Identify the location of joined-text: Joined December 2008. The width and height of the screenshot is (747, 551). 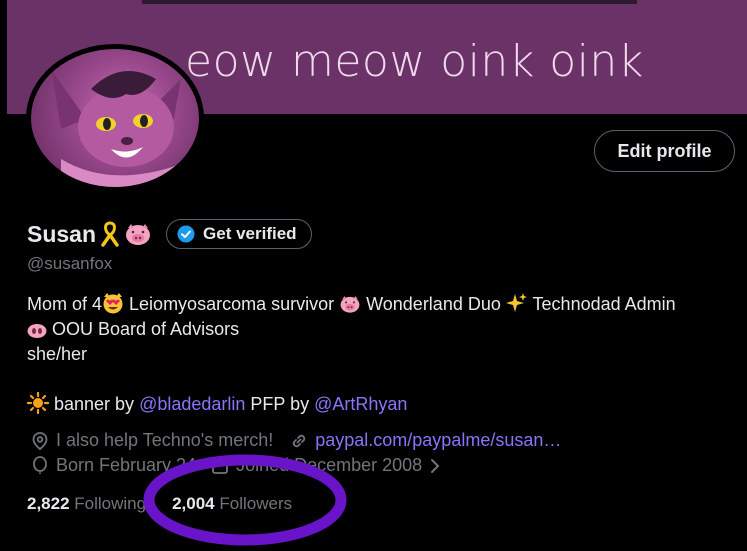
(329, 465).